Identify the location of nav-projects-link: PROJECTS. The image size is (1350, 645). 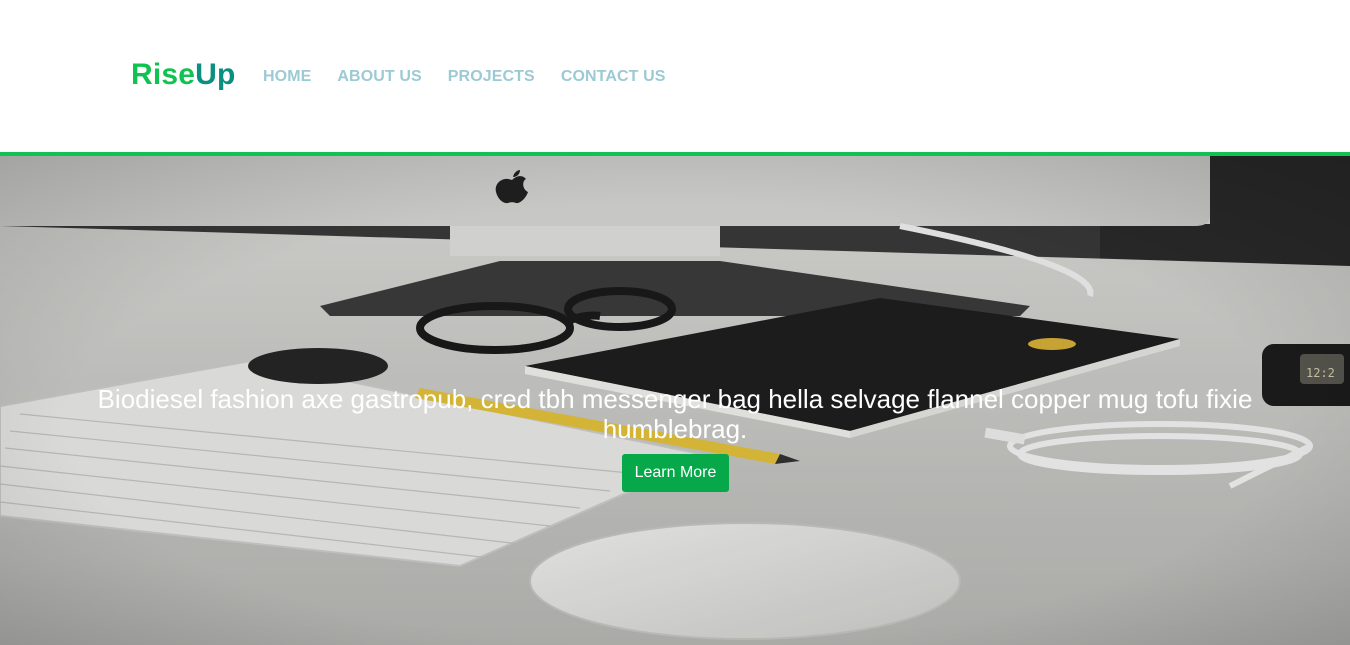
(491, 77).